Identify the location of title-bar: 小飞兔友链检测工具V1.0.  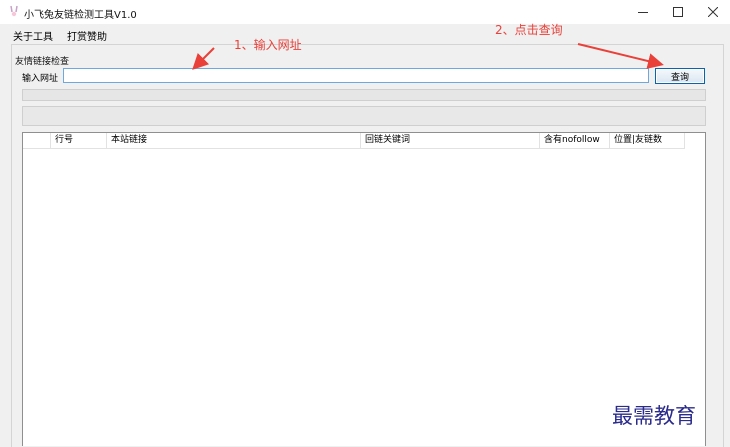
(365, 12).